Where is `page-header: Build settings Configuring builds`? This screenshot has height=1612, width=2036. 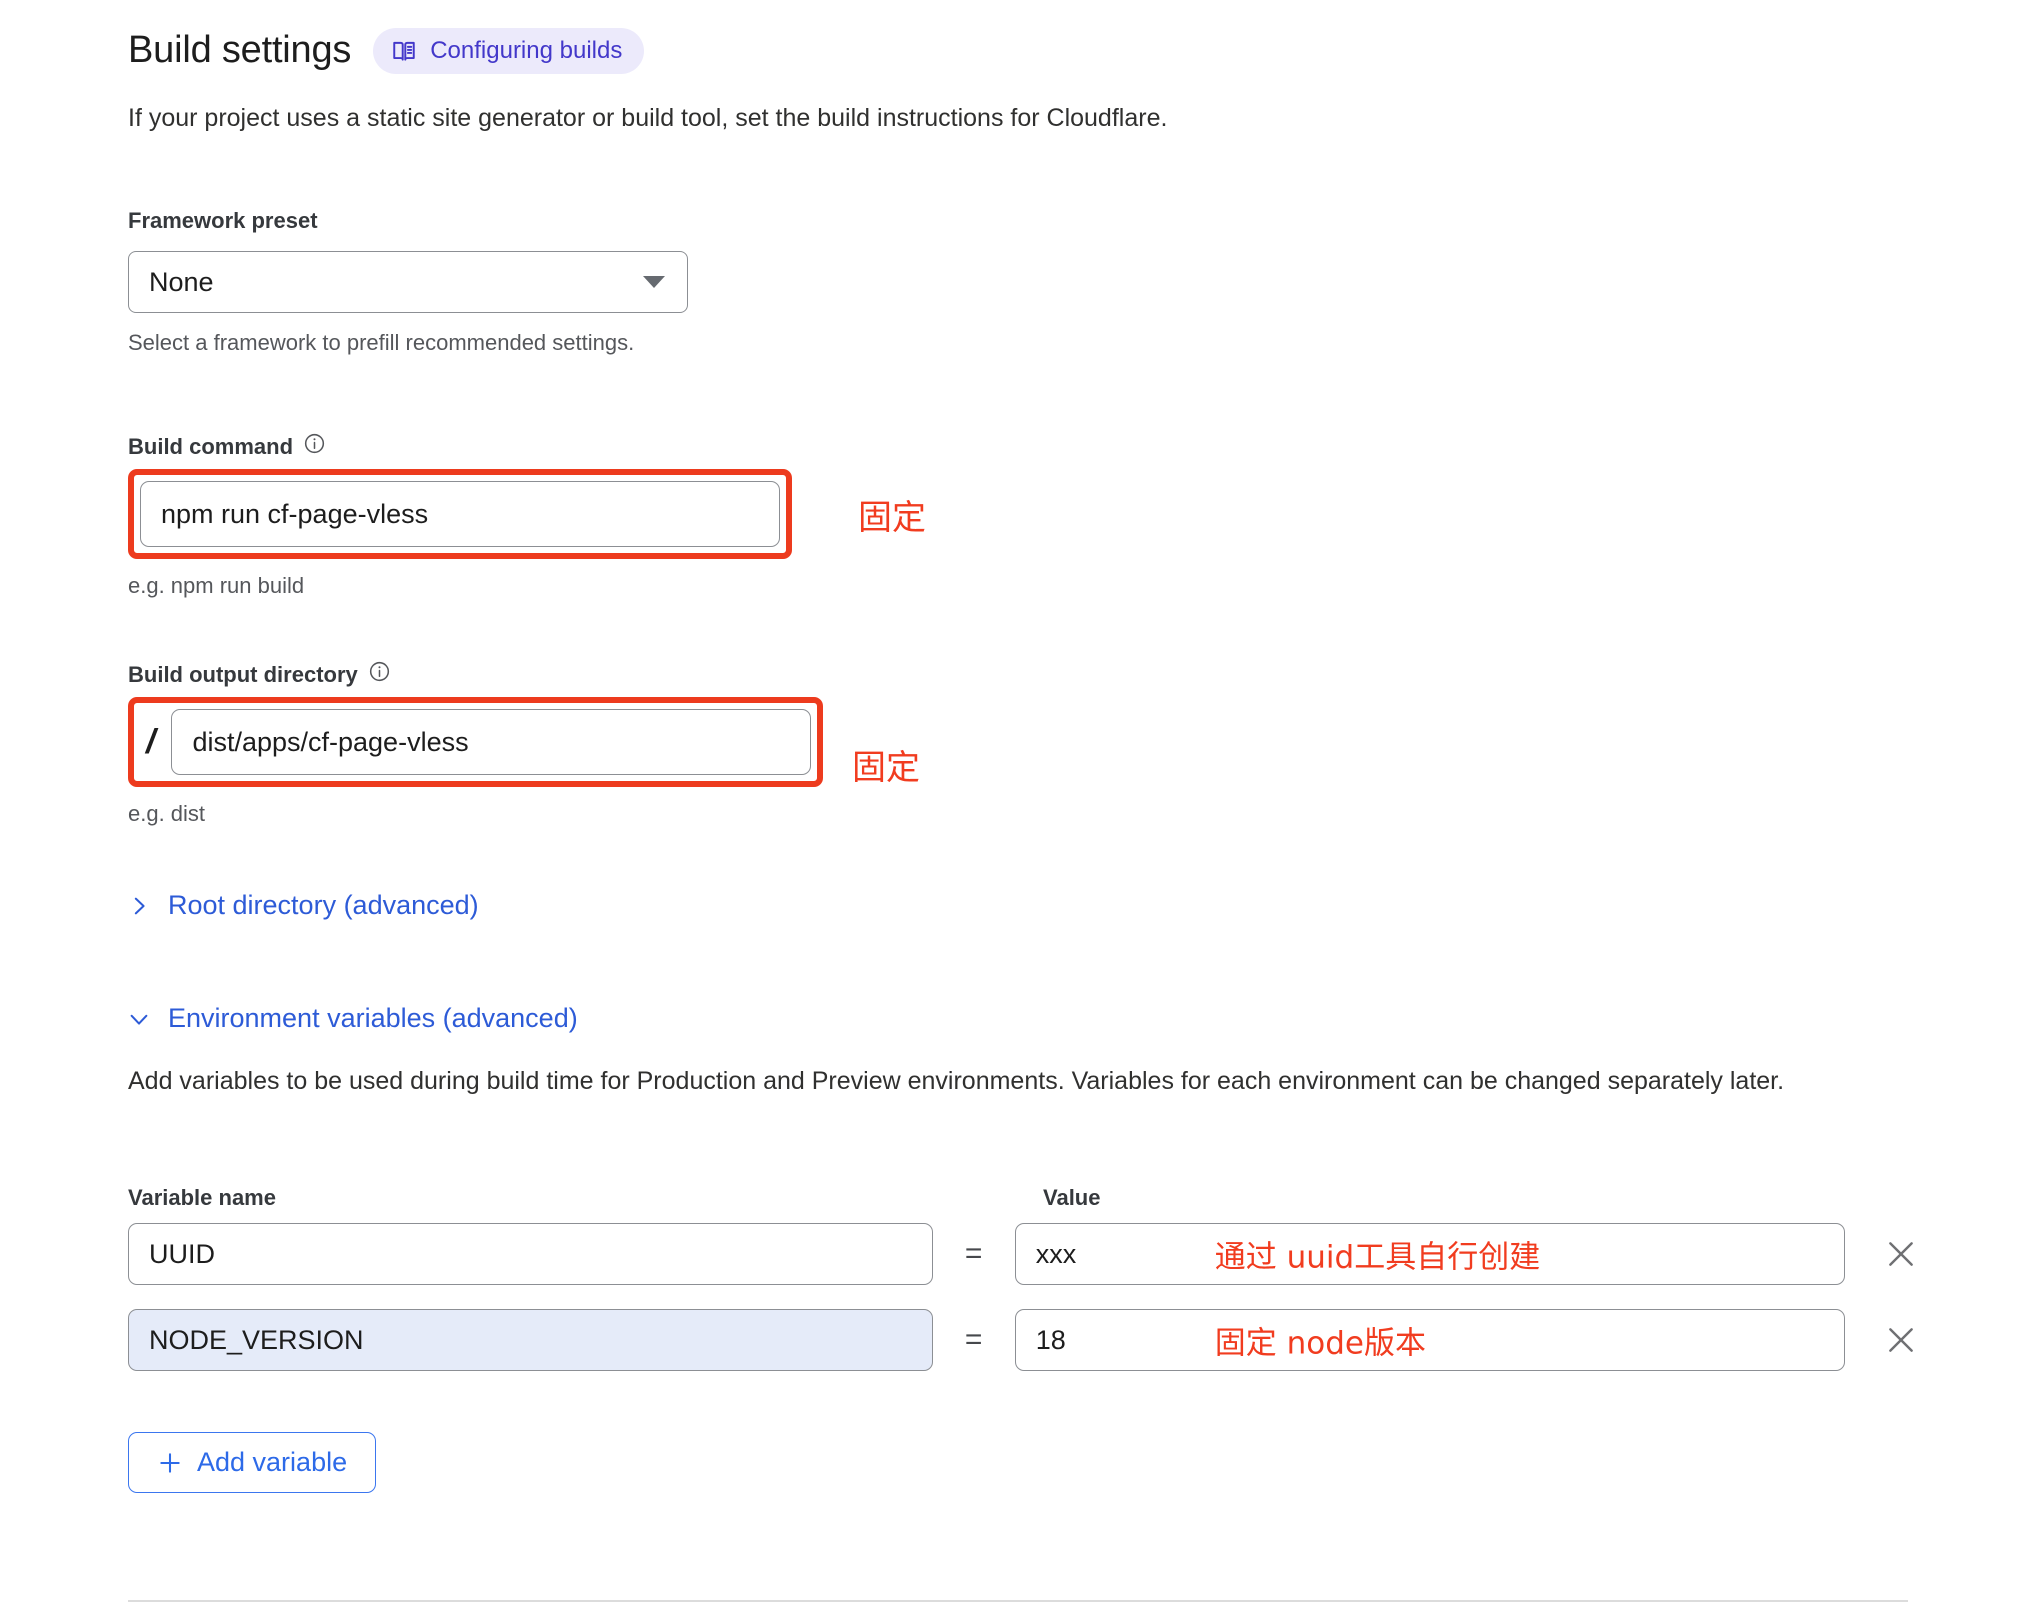
page-header: Build settings Configuring builds is located at coordinates (386, 51).